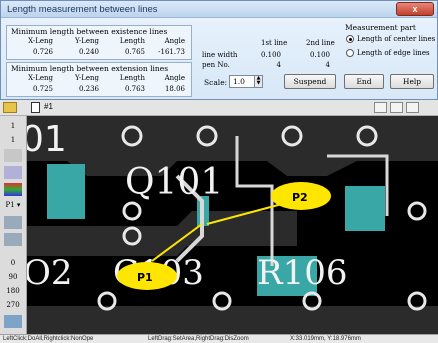 The height and width of the screenshot is (343, 438). Describe the element at coordinates (396, 39) in the screenshot. I see `center-lines-label: Length of center lines` at that location.